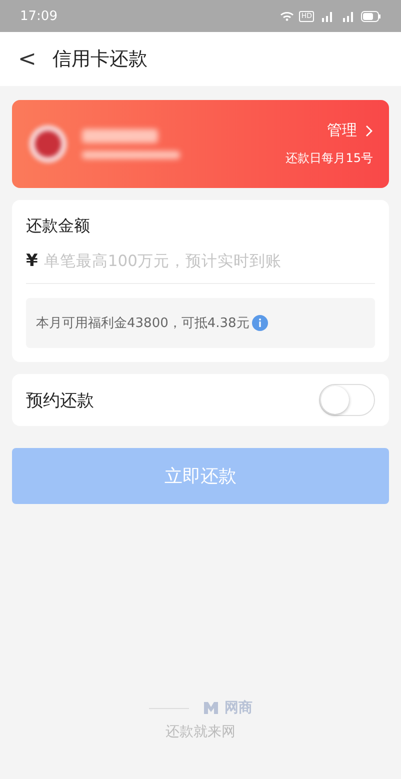 The width and height of the screenshot is (401, 779). I want to click on chevron-icon, so click(369, 130).